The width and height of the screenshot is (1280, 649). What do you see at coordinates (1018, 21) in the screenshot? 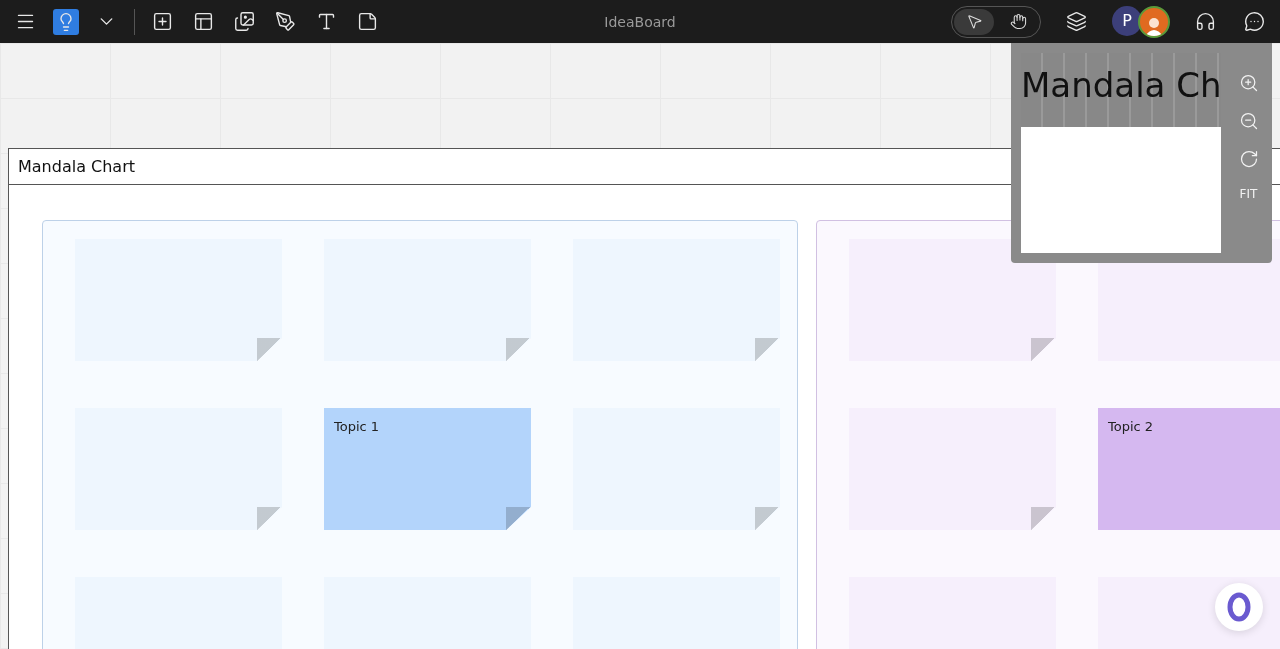
I see `hand-icon` at bounding box center [1018, 21].